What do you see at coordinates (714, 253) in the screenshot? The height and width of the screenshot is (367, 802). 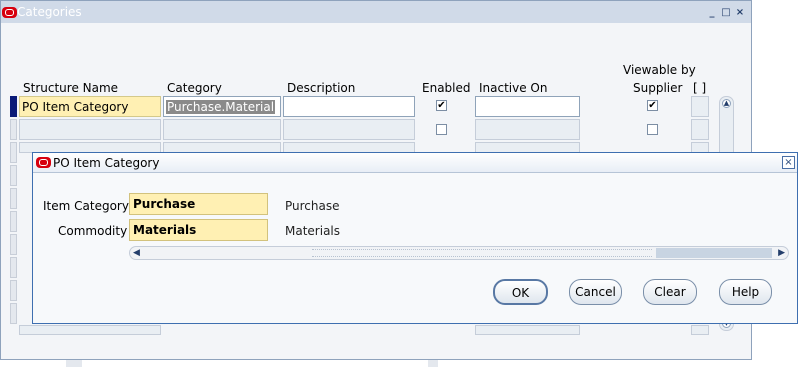 I see `scroll-track` at bounding box center [714, 253].